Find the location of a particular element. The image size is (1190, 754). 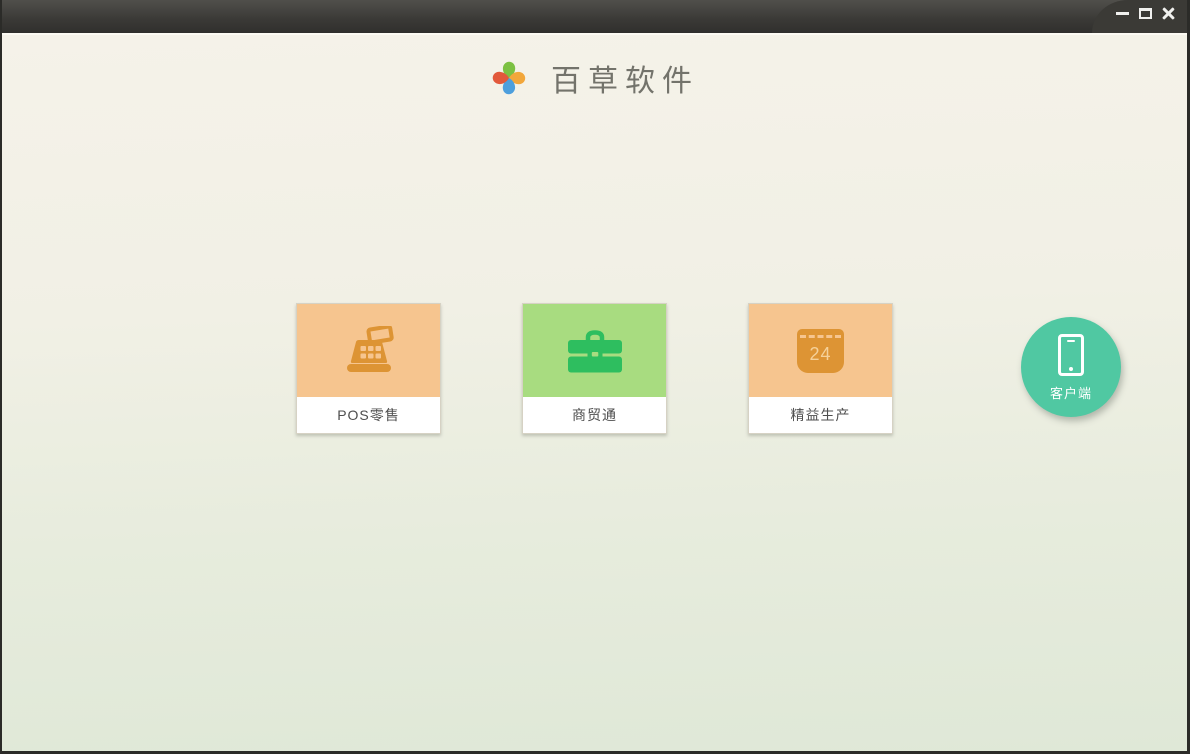

cash-register-icon is located at coordinates (370, 348).